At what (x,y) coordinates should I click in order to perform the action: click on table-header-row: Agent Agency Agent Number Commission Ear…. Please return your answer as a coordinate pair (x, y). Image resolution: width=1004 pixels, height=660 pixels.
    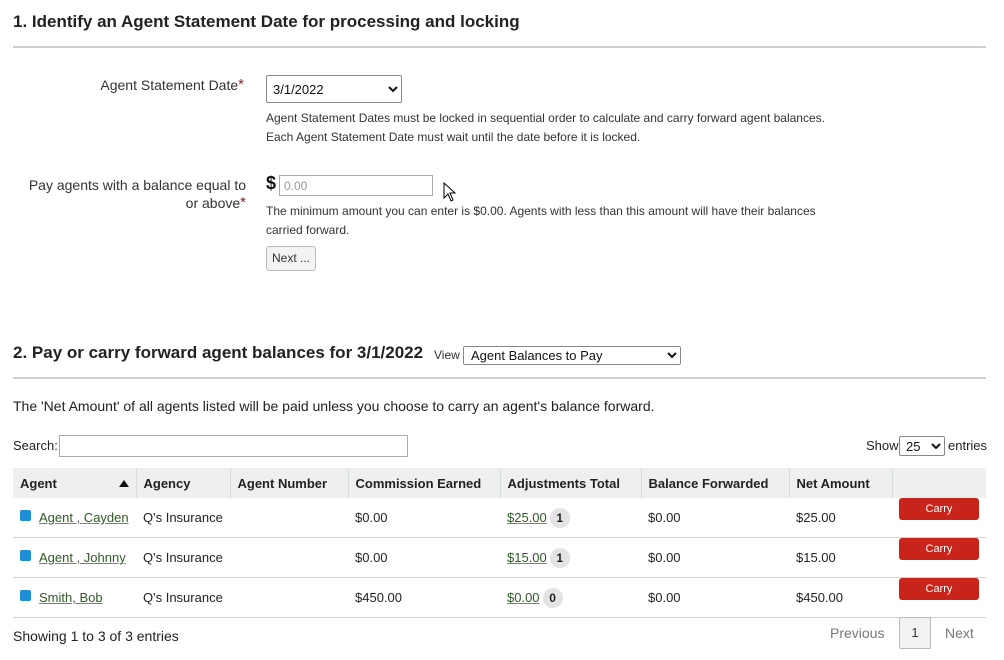
    Looking at the image, I should click on (499, 483).